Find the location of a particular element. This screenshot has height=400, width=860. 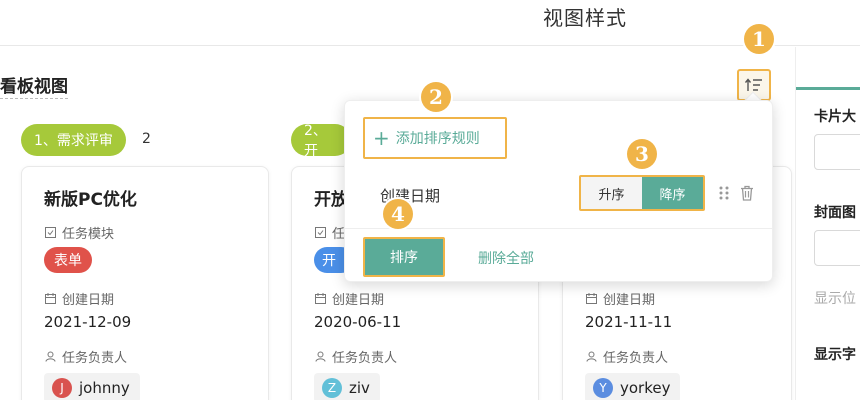

field-label-module: 任务模块 is located at coordinates (79, 232).